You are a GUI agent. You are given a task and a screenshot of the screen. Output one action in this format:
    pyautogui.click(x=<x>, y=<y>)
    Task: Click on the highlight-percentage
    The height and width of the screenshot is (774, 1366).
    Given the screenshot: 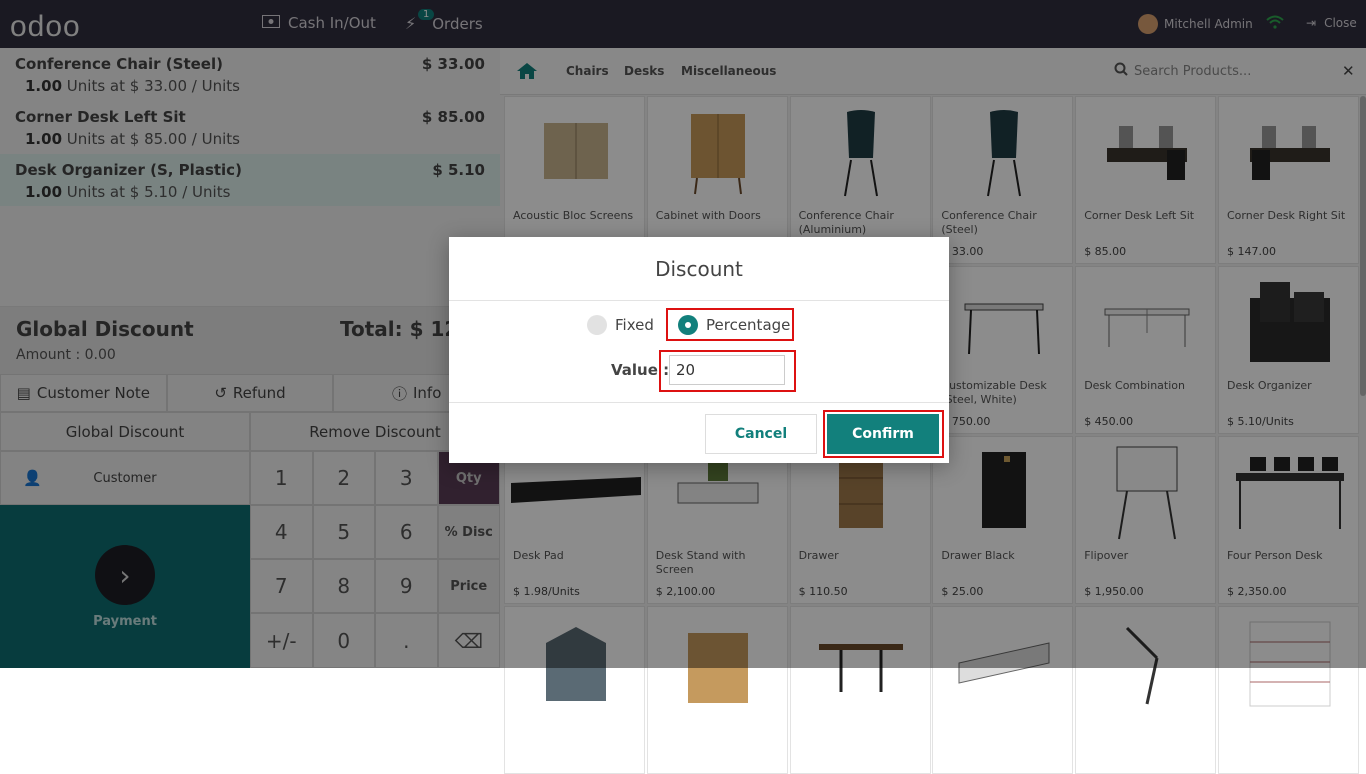 What is the action you would take?
    pyautogui.click(x=730, y=324)
    